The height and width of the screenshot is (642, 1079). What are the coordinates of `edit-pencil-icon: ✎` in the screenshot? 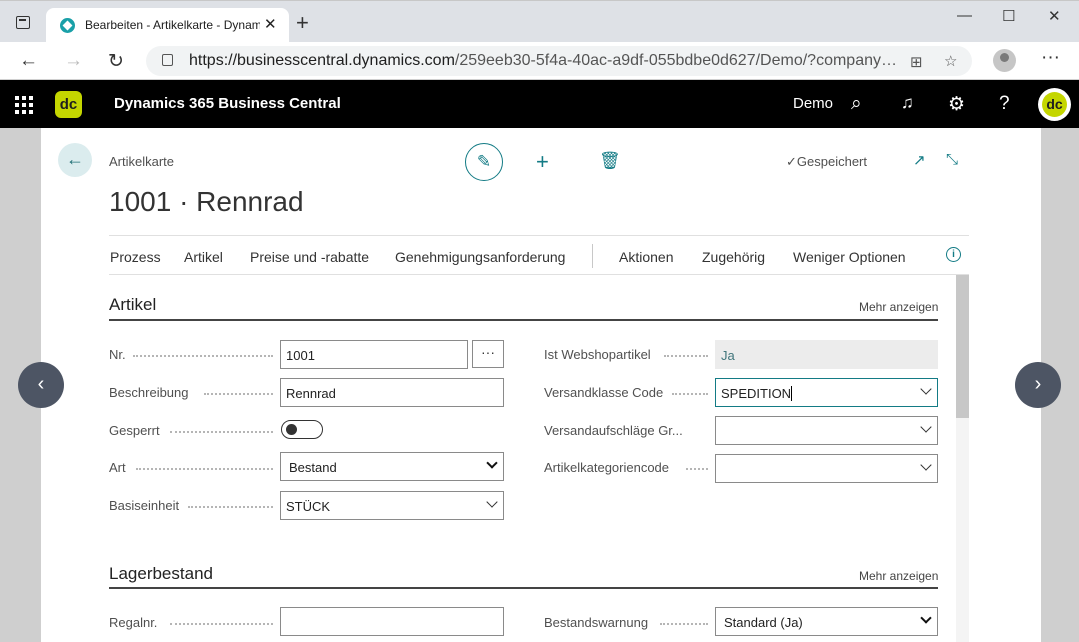 It's located at (484, 162).